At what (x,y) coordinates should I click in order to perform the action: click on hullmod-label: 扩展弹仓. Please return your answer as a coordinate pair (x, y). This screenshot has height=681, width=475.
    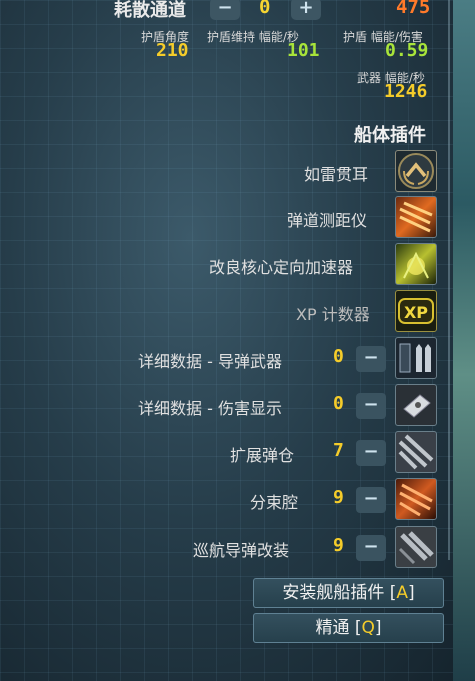
    Looking at the image, I should click on (262, 455).